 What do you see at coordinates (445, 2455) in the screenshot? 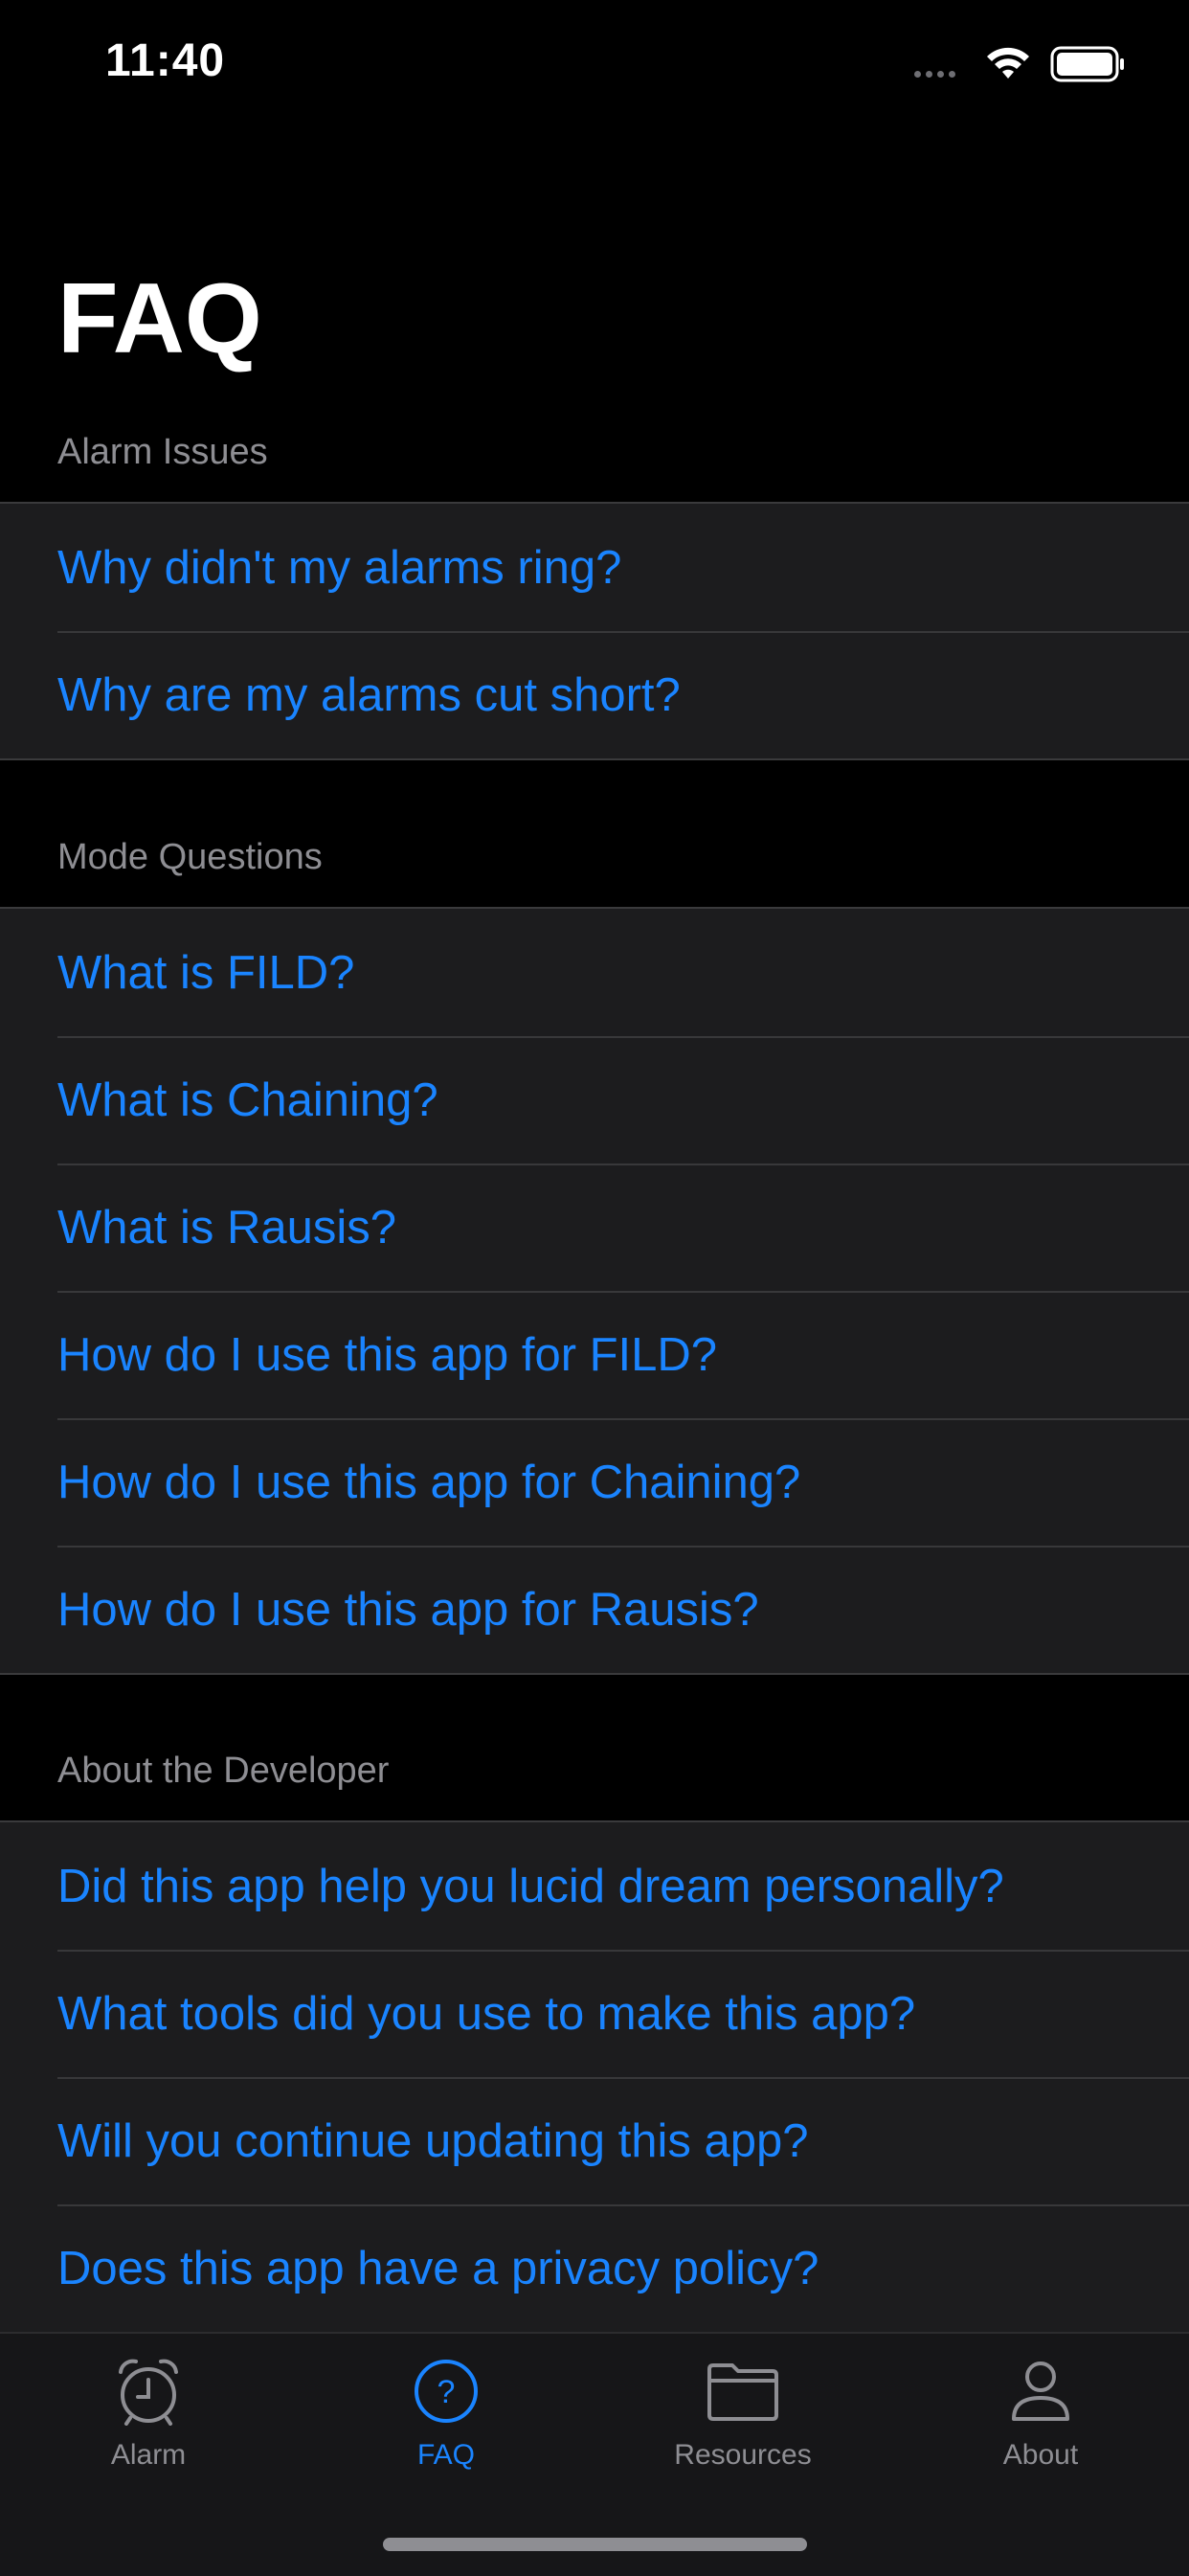
I see `tab-label: FAQ` at bounding box center [445, 2455].